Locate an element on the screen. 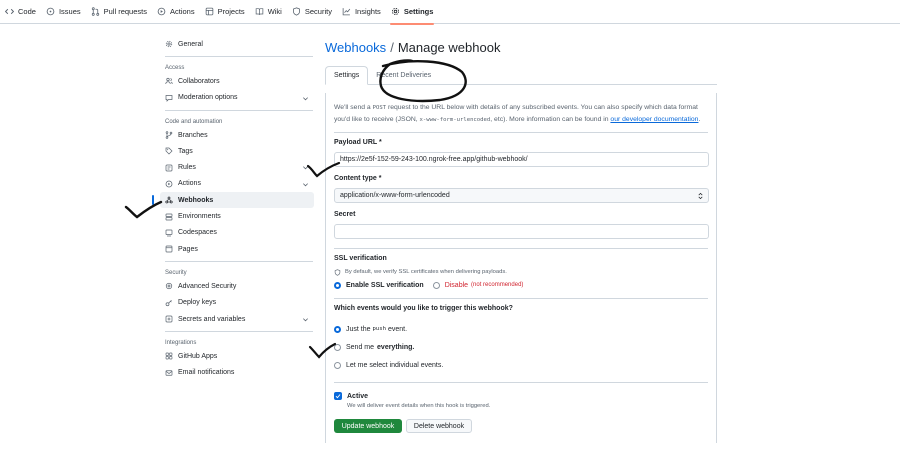 Image resolution: width=900 pixels, height=451 pixels. sidebar-item-github-apps: GitHub Apps is located at coordinates (237, 356).